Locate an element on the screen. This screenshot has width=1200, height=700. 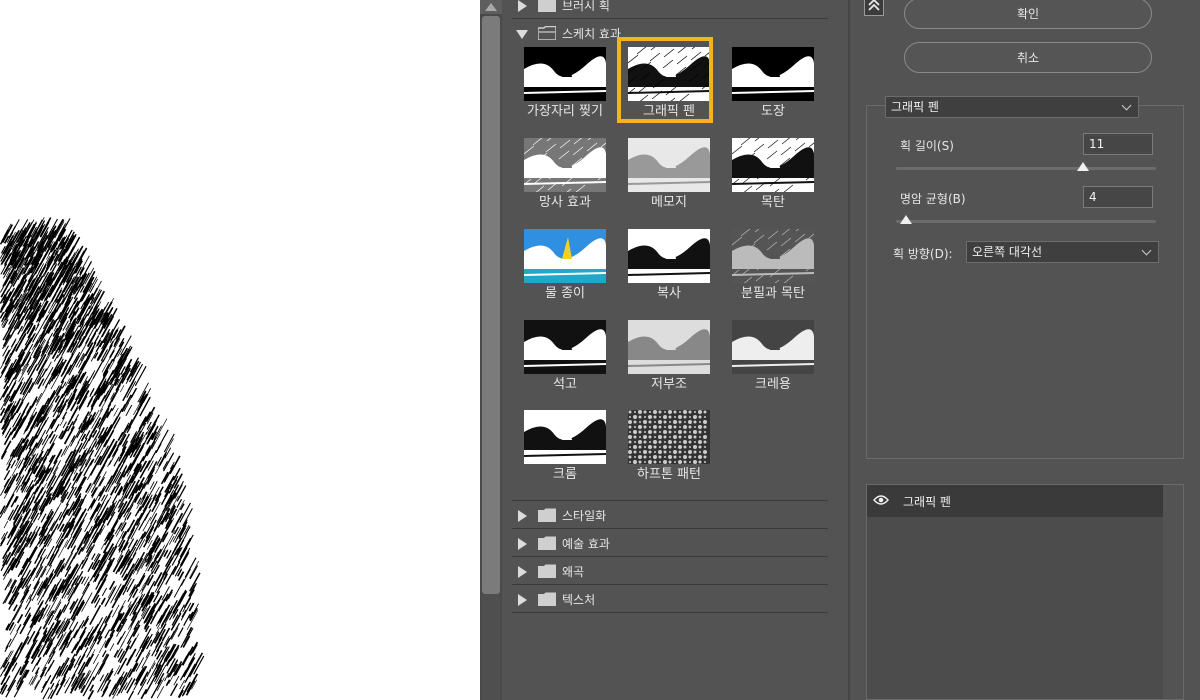
divider is located at coordinates (670, 612).